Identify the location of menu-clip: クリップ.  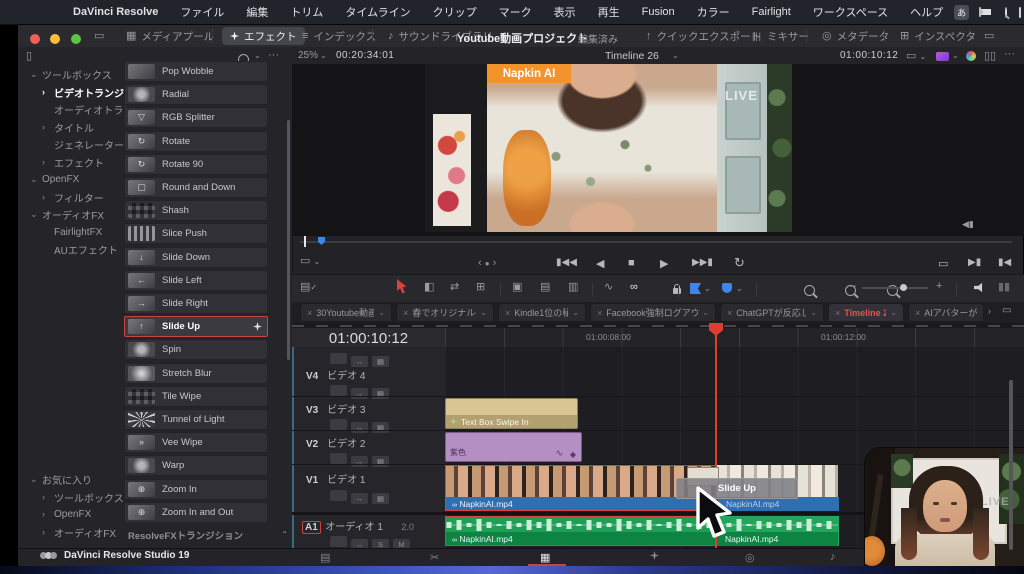
(455, 12).